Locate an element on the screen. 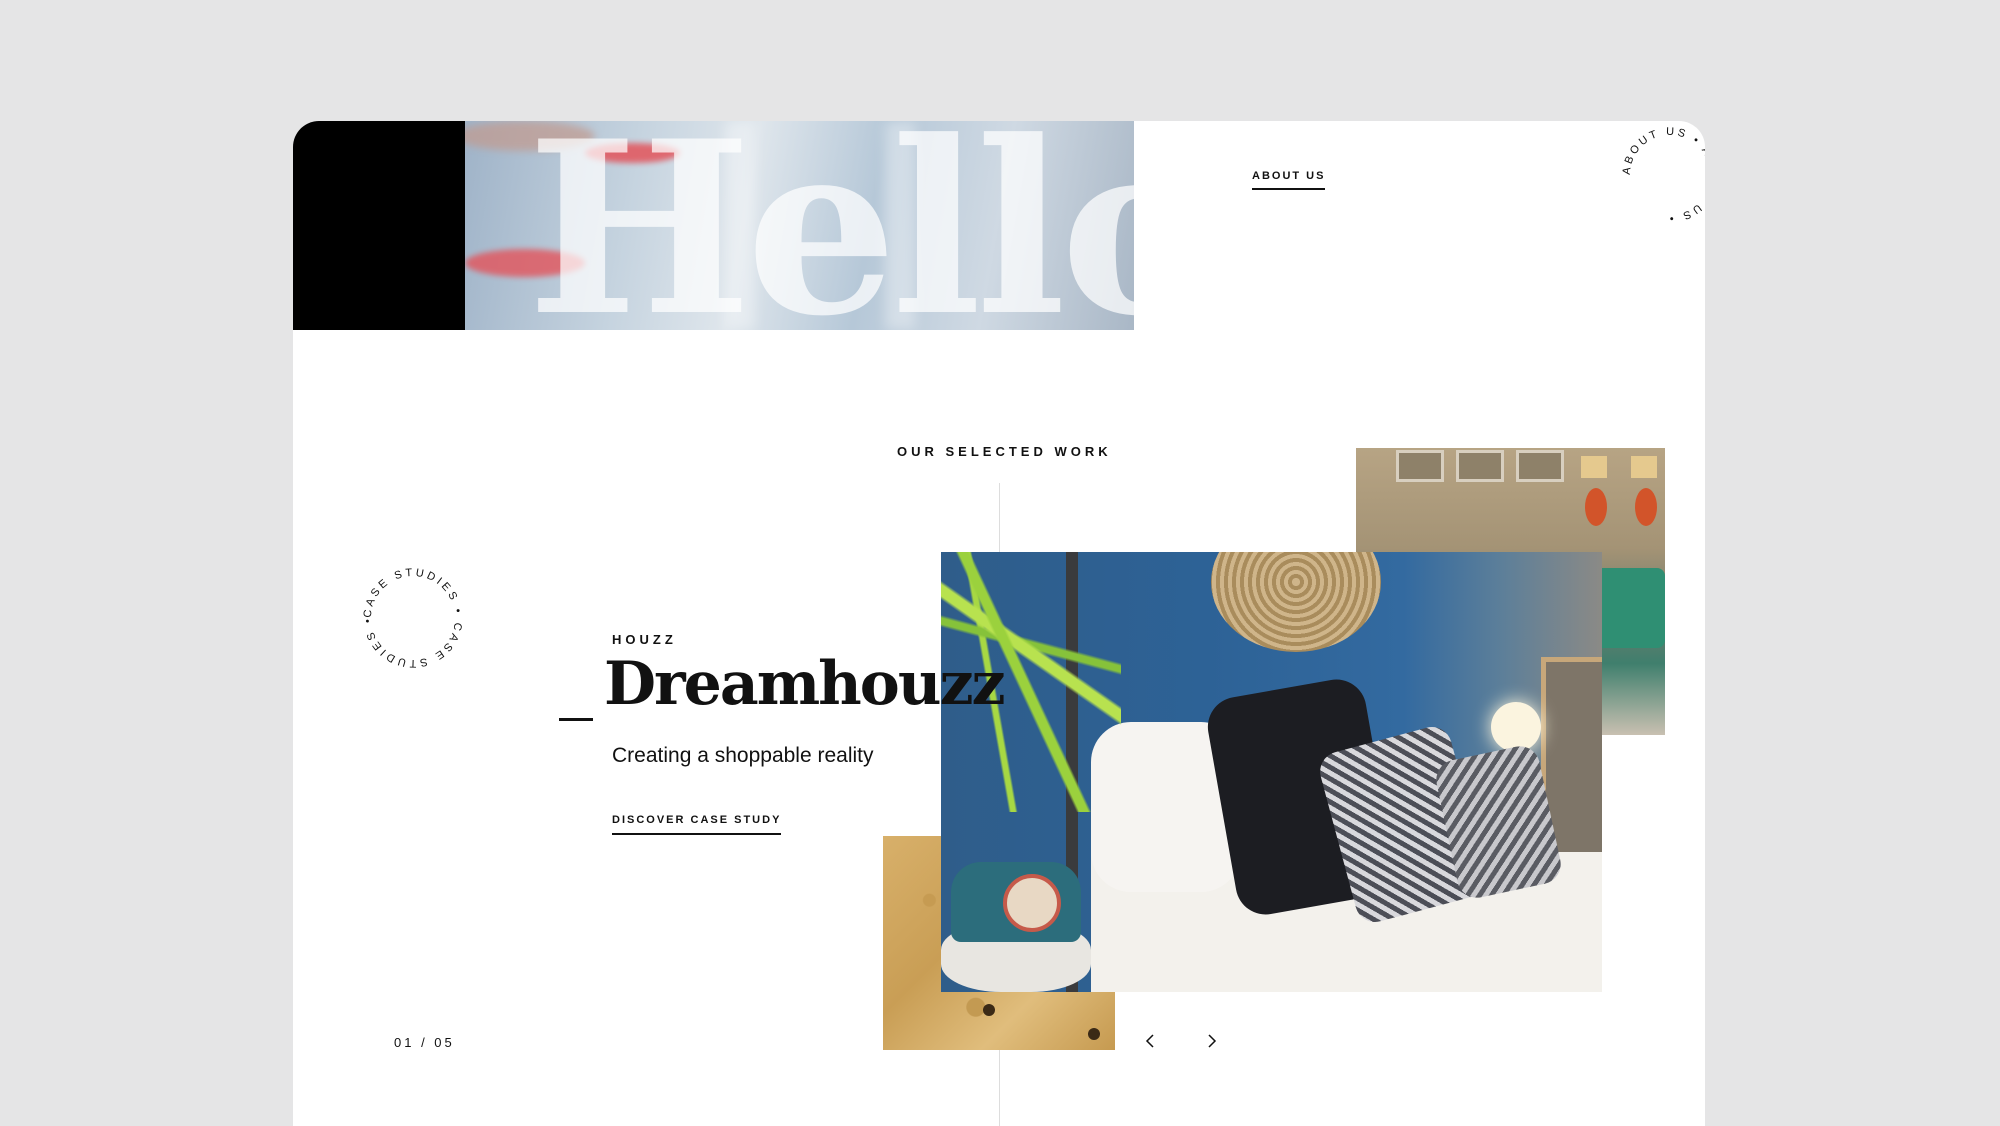  case-studies-badge-text: CASE STUDIES • CASE STUDIES • is located at coordinates (413, 618).